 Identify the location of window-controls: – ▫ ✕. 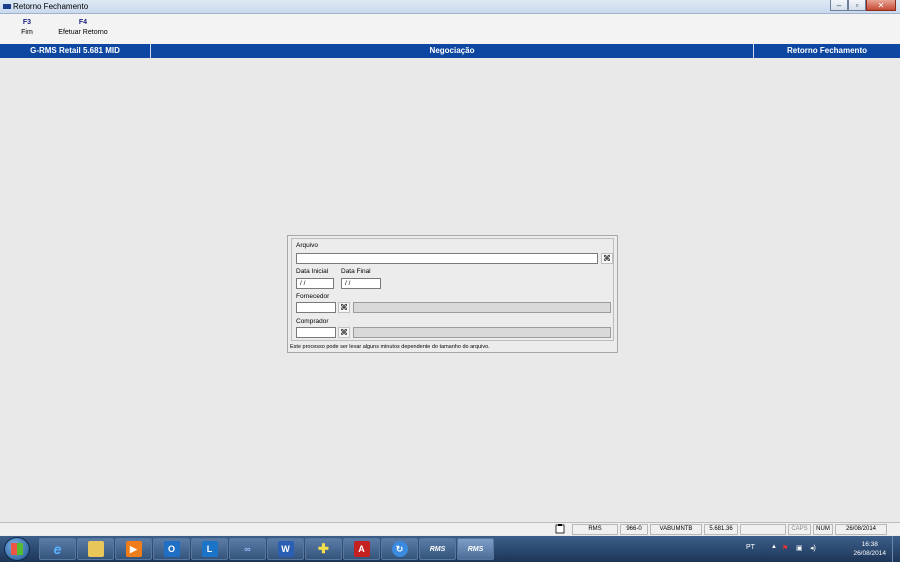
(863, 6).